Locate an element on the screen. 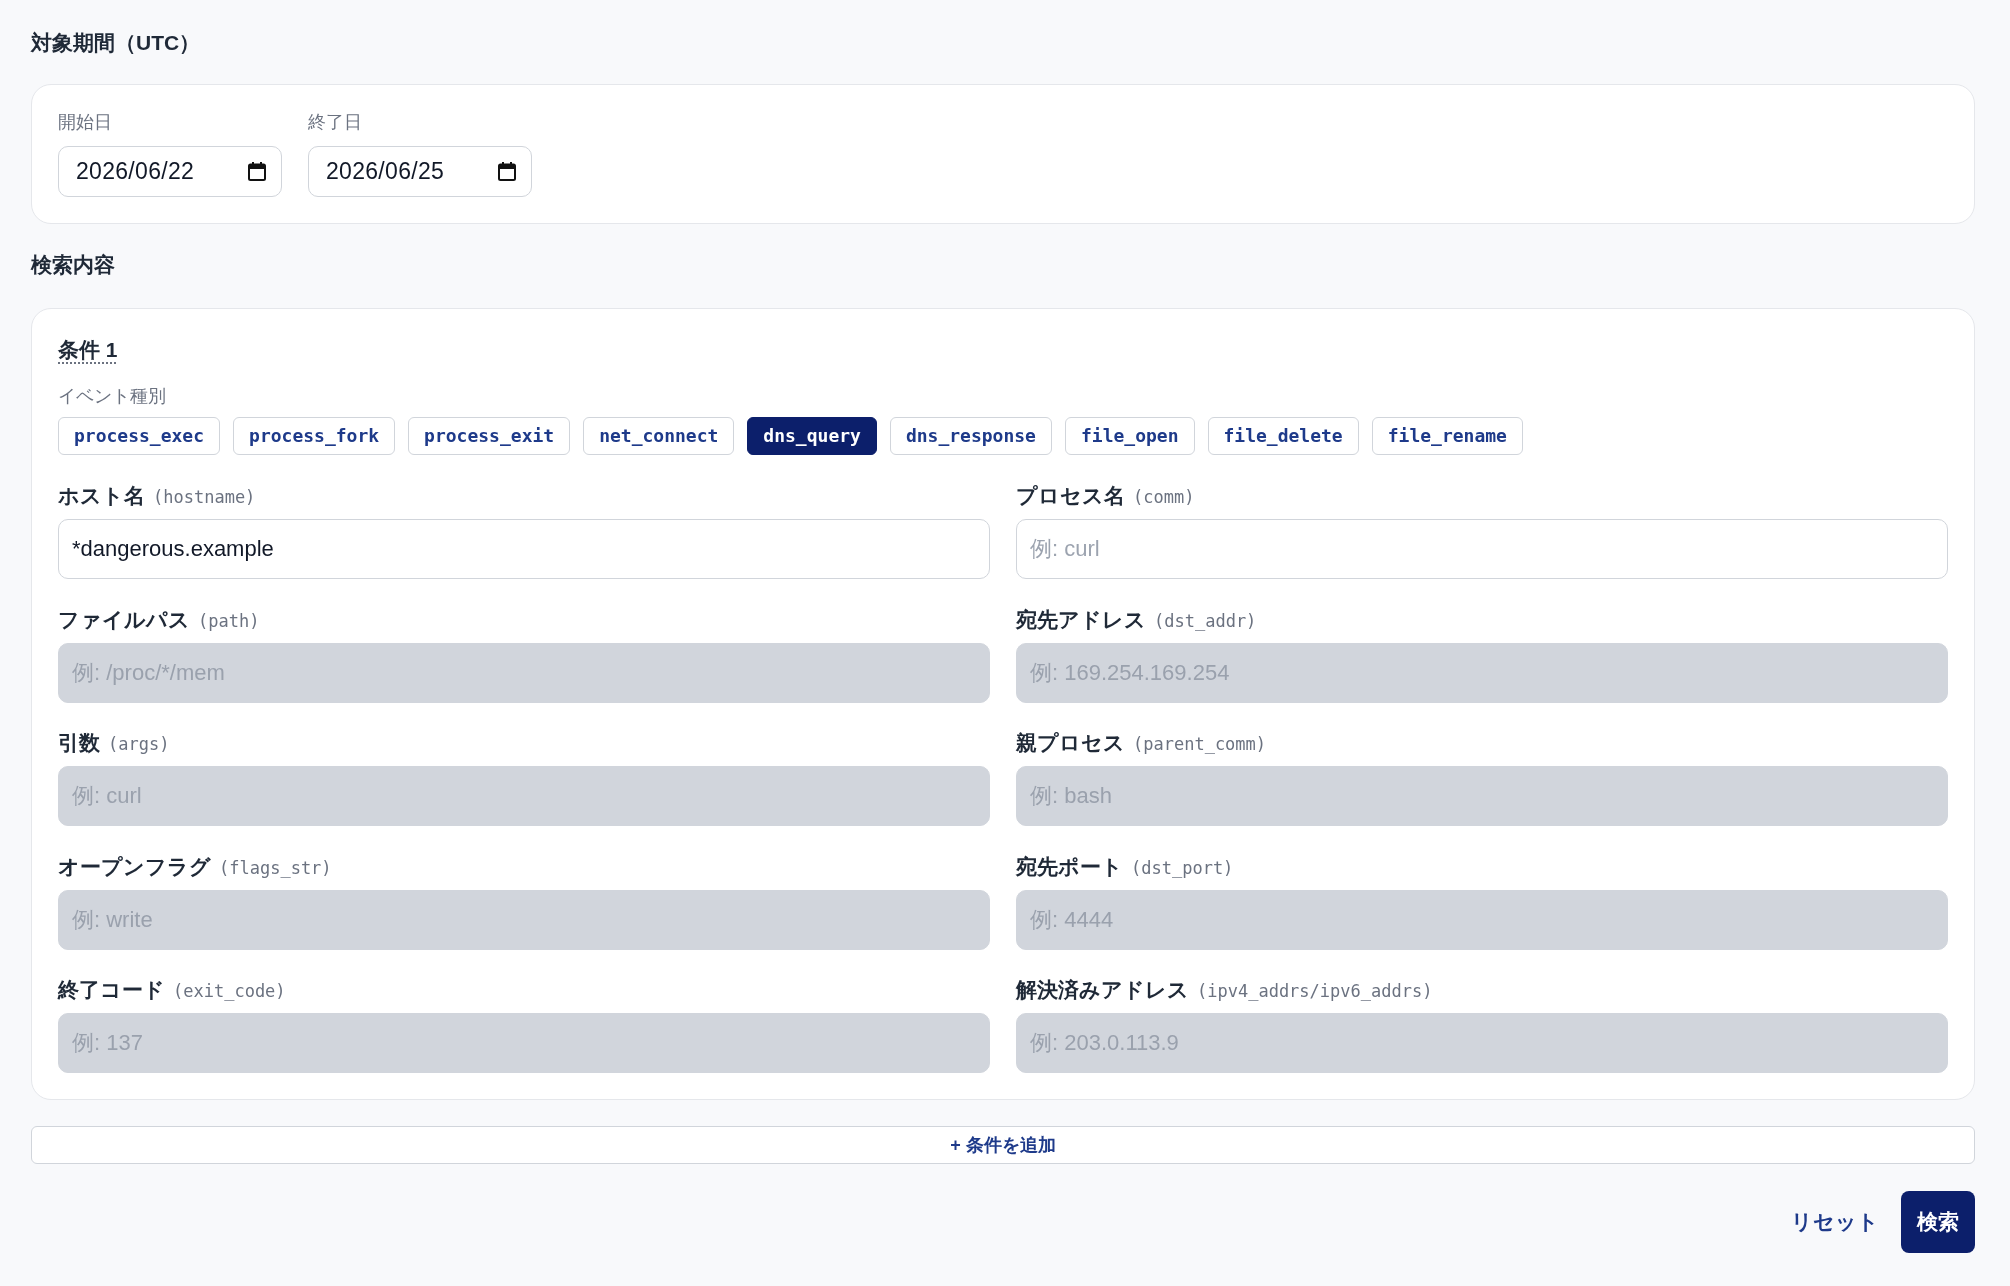 This screenshot has width=2010, height=1286. field-label: 親プロセス is located at coordinates (1070, 743).